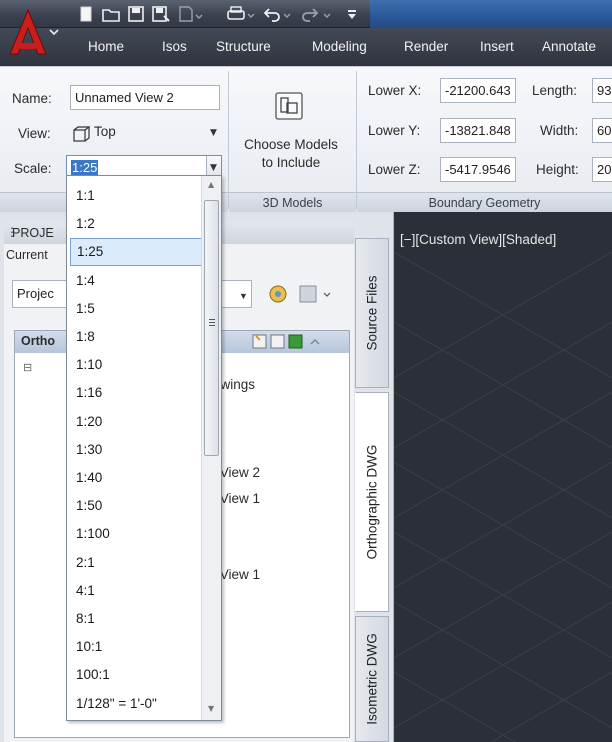 The image size is (612, 742). What do you see at coordinates (33, 168) in the screenshot?
I see `scale-label: Scale:` at bounding box center [33, 168].